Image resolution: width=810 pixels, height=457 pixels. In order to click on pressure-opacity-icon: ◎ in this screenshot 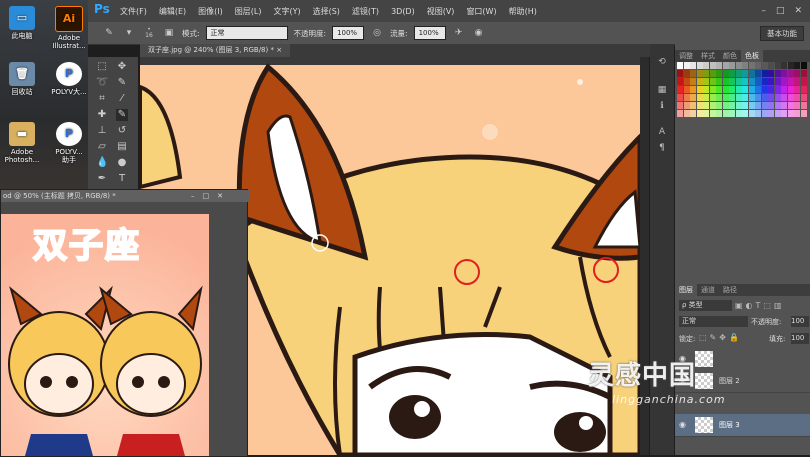, I will do `click(377, 33)`.